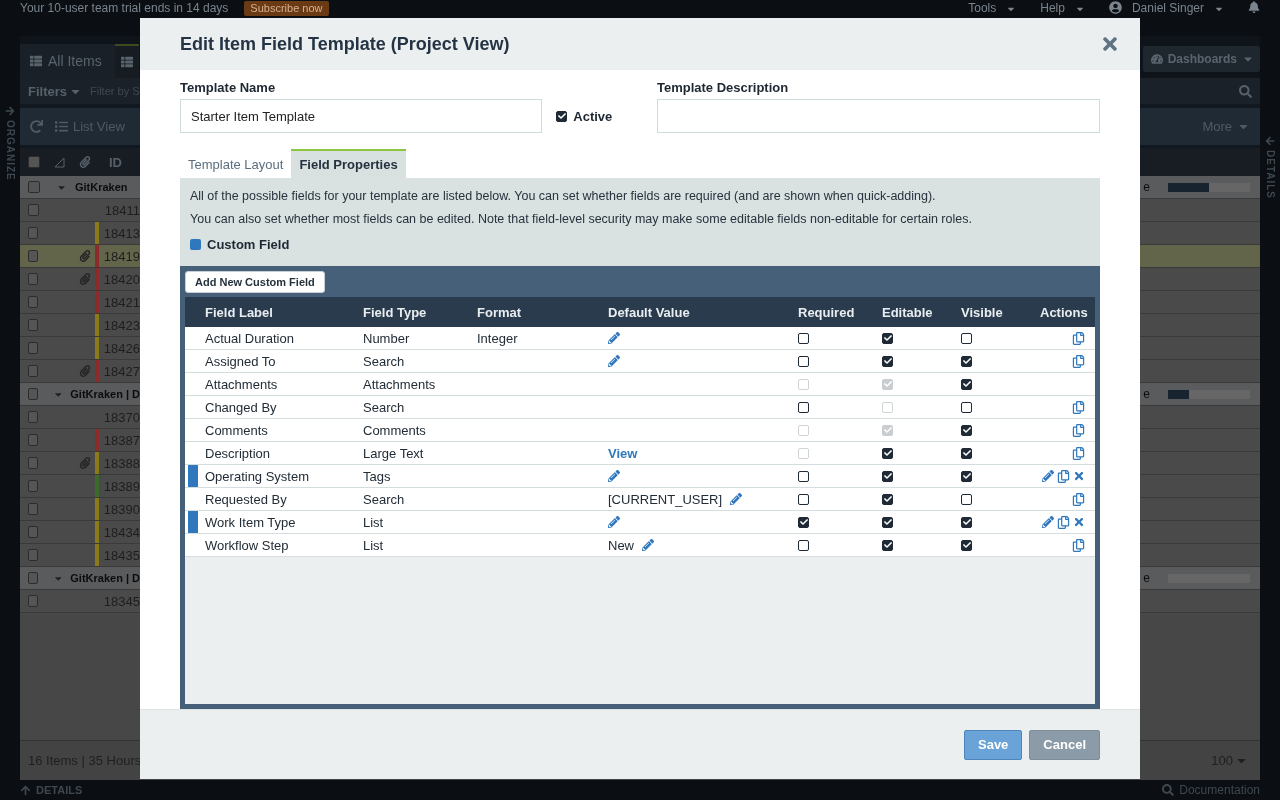  What do you see at coordinates (420, 312) in the screenshot?
I see `column-header: Field Type` at bounding box center [420, 312].